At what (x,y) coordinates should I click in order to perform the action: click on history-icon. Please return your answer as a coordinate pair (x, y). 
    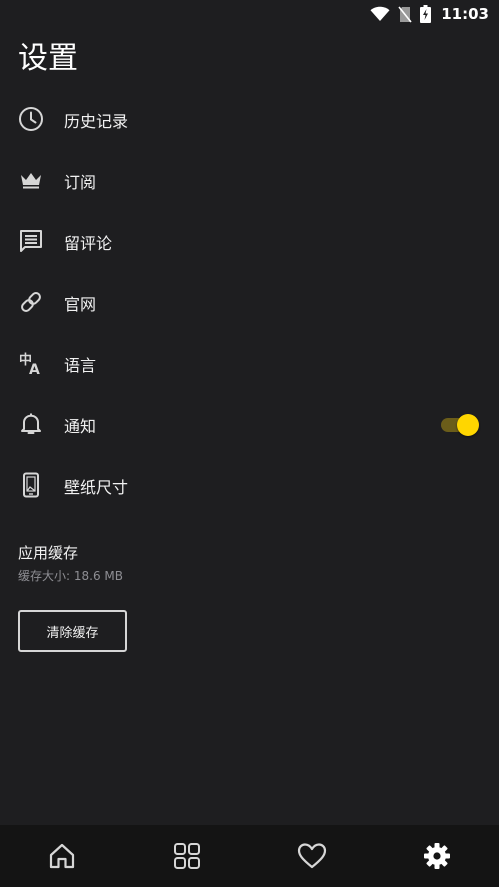
    Looking at the image, I should click on (31, 119).